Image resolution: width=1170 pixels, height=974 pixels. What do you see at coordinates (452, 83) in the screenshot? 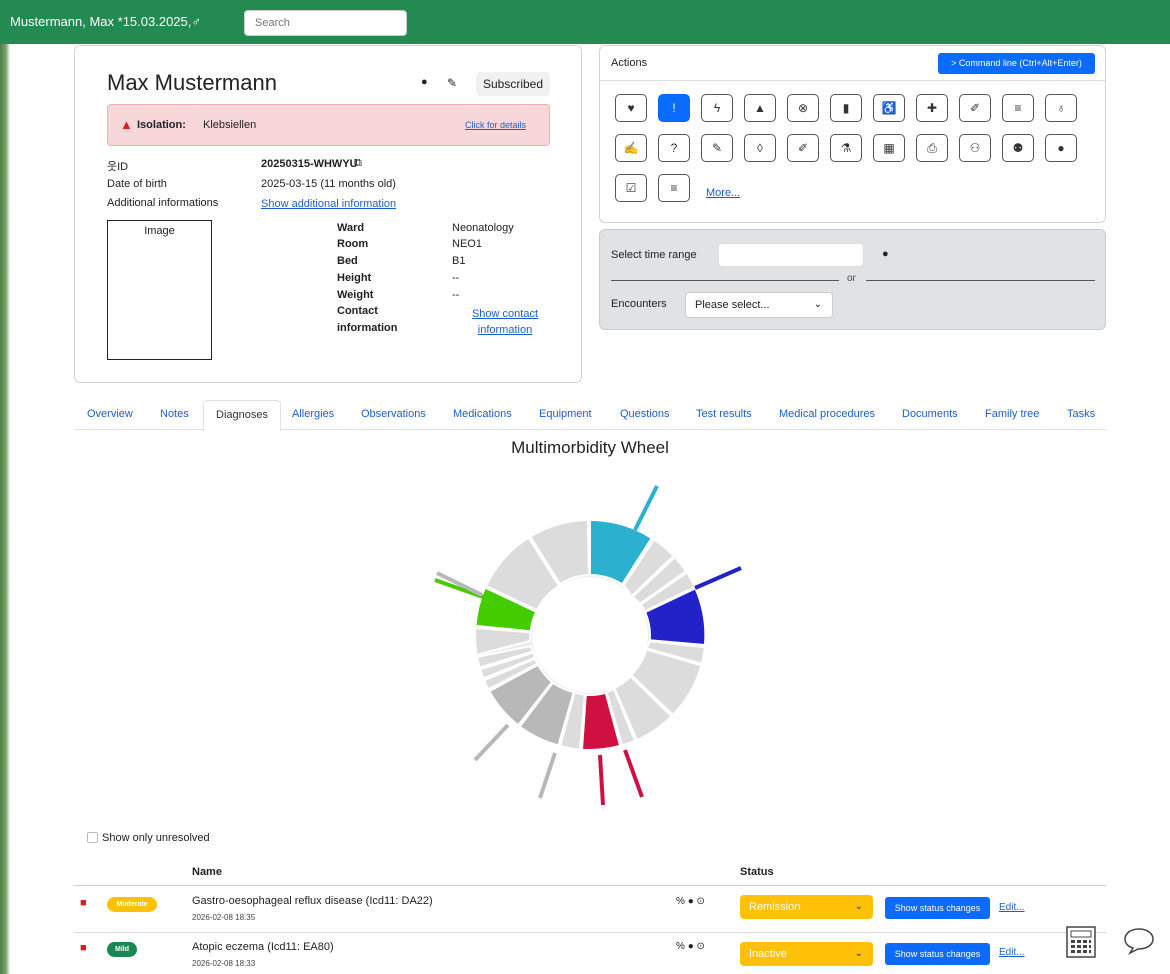
I see `edit-icon: ✎` at bounding box center [452, 83].